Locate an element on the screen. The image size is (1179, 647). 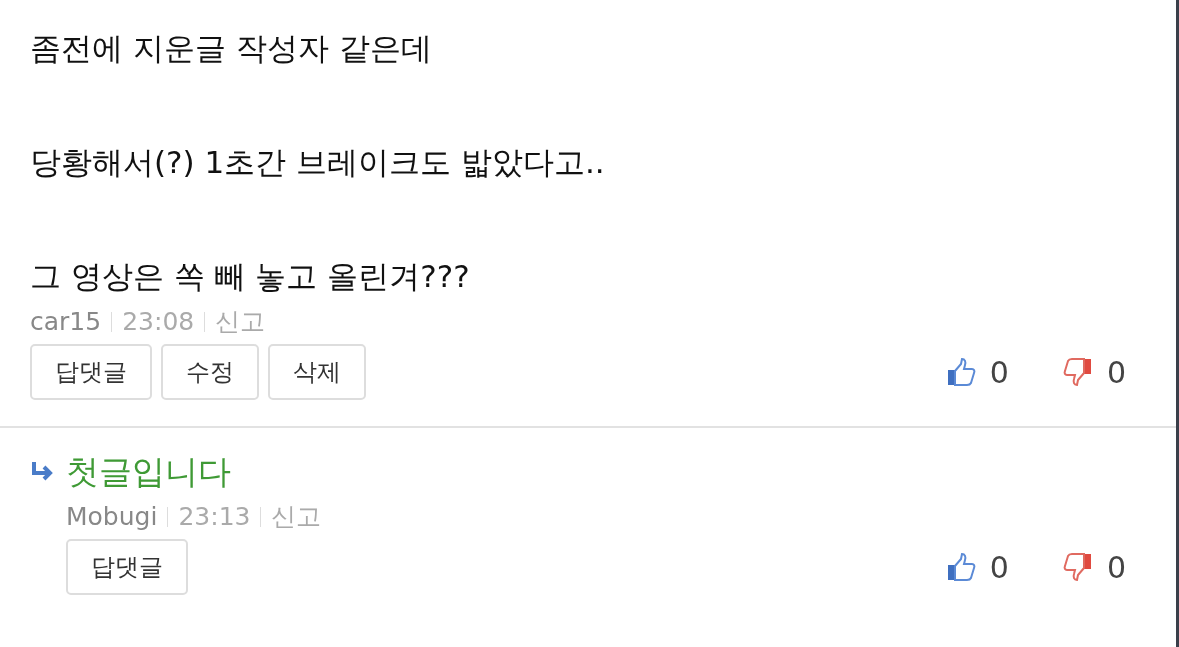
reply-text: 첫글입니다 is located at coordinates (149, 472).